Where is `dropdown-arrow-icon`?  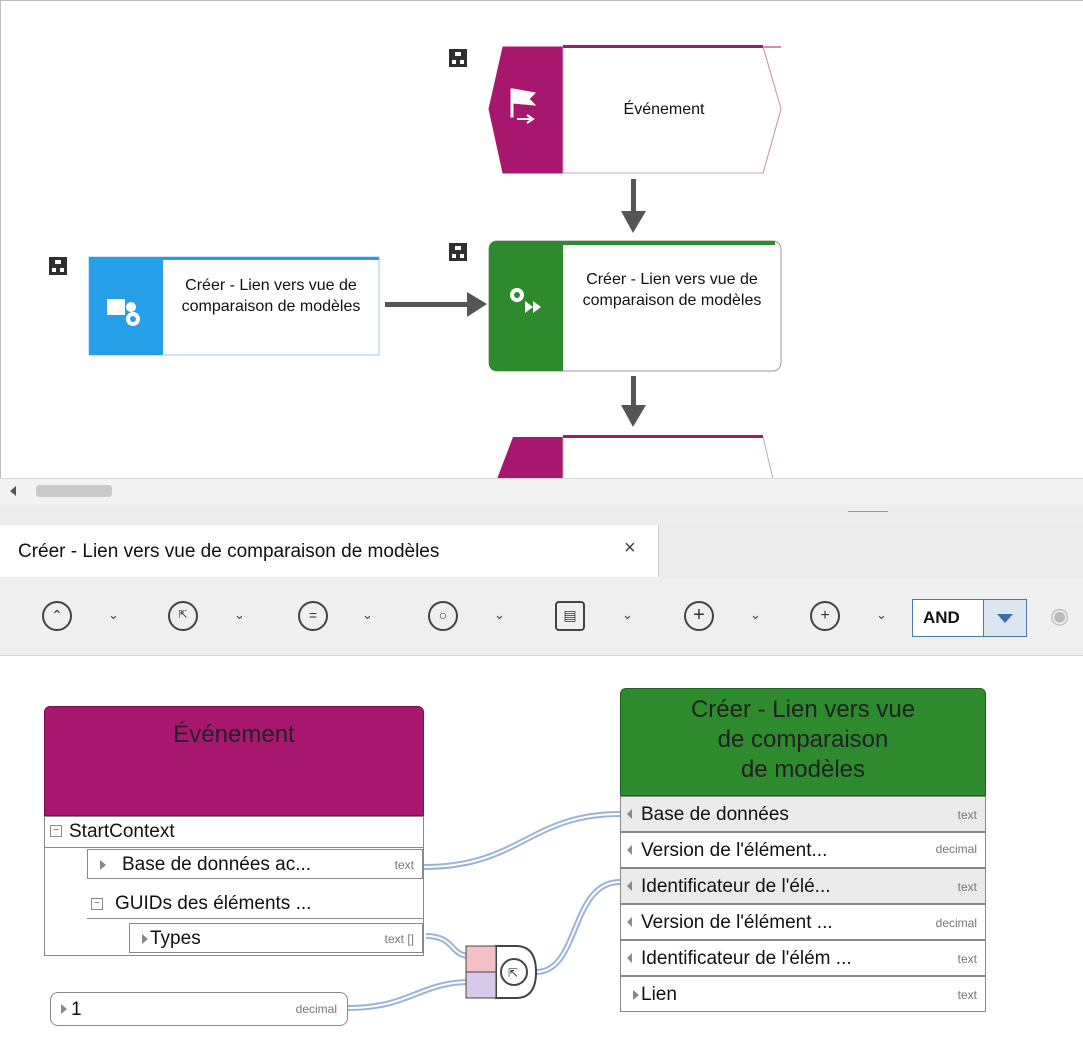
dropdown-arrow-icon is located at coordinates (1004, 618).